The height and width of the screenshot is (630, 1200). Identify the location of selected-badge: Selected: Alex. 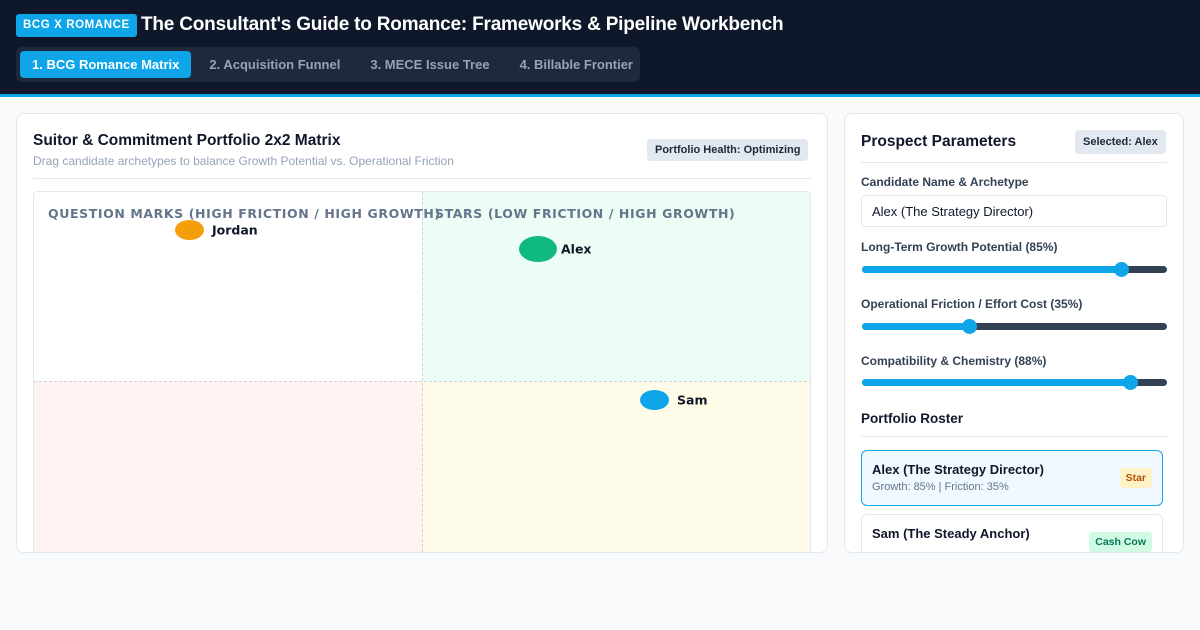
(1120, 142).